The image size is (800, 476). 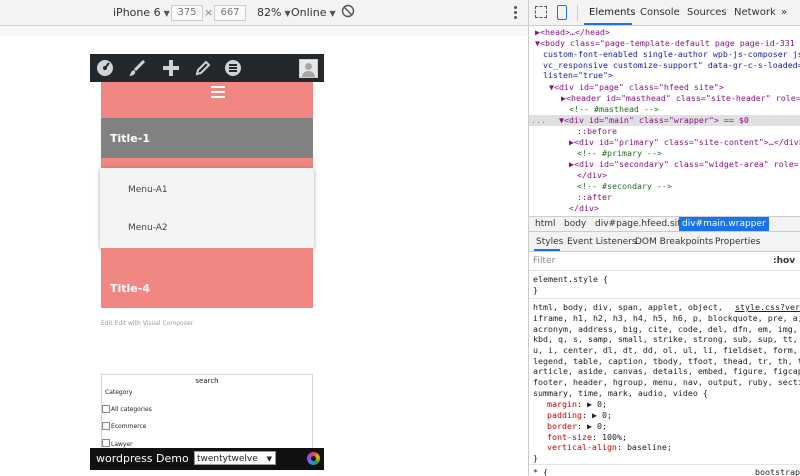 What do you see at coordinates (131, 409) in the screenshot?
I see `category-option-label: All categories` at bounding box center [131, 409].